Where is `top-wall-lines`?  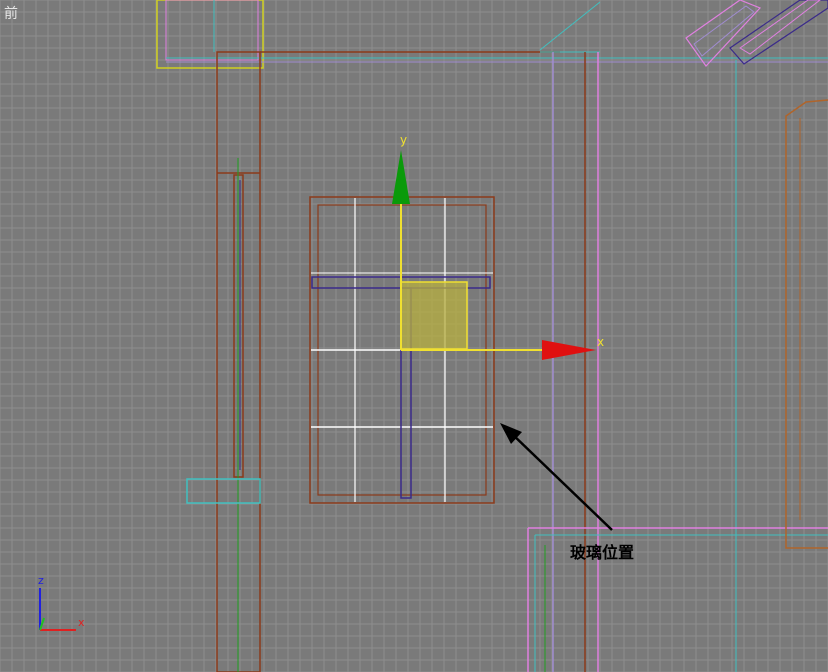
top-wall-lines is located at coordinates (497, 32).